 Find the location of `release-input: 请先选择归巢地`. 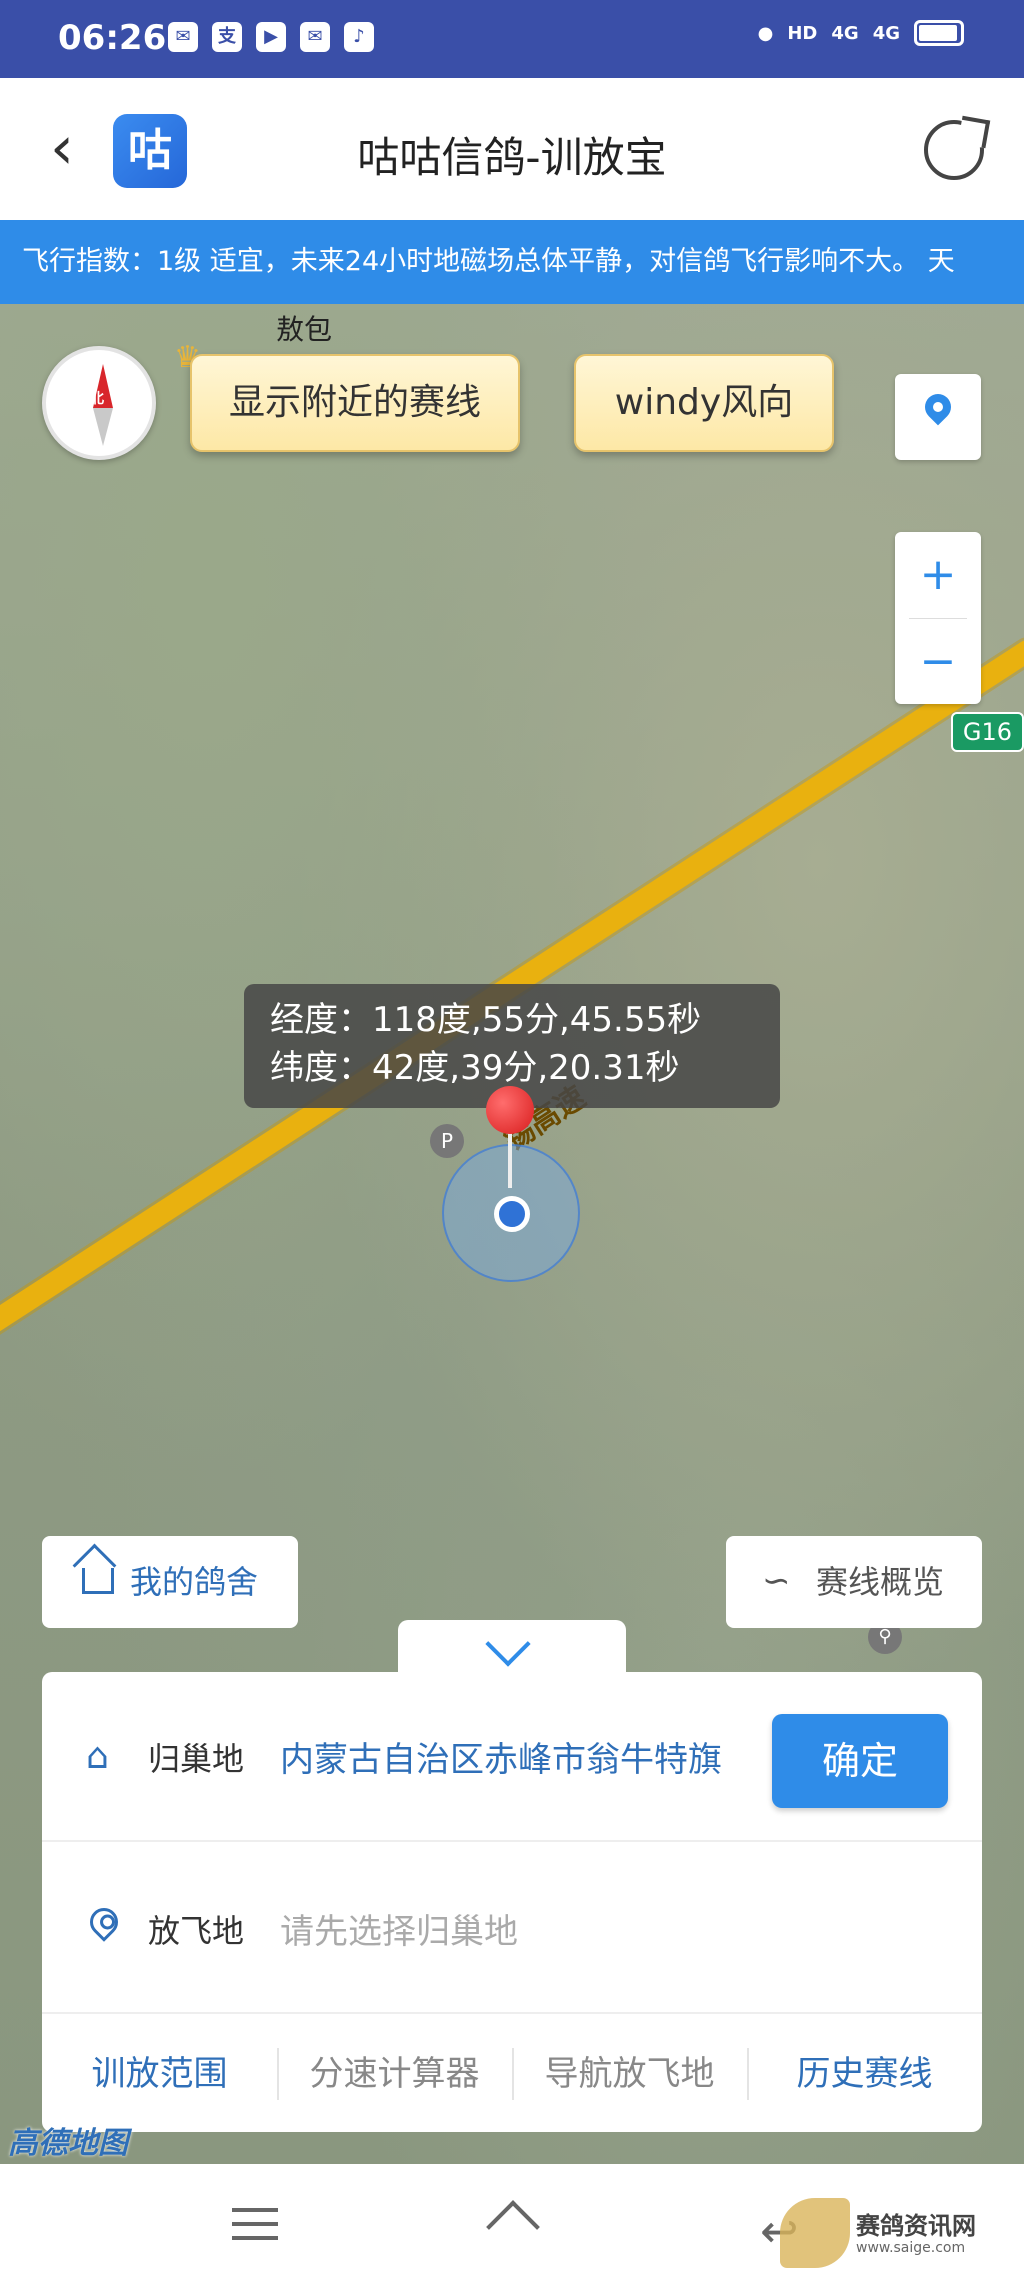

release-input: 请先选择归巢地 is located at coordinates (399, 1928).